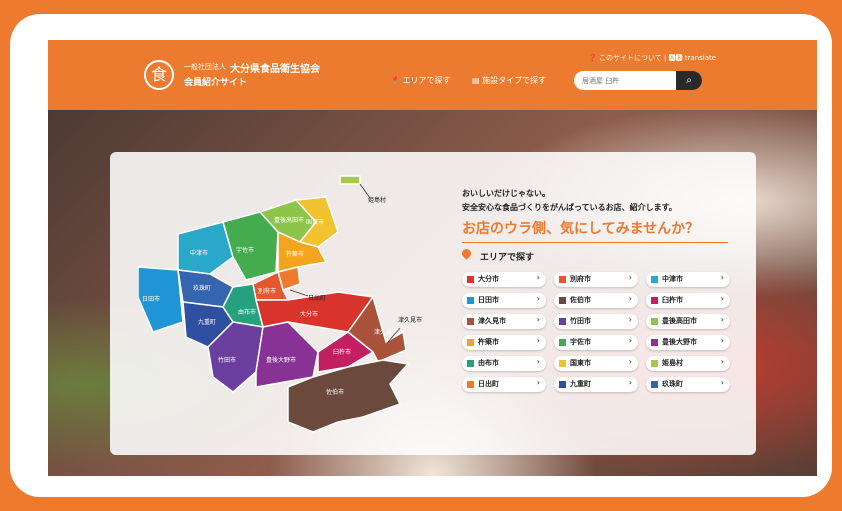 The height and width of the screenshot is (511, 842). I want to click on area-button: 豊後大野市 ›, so click(688, 342).